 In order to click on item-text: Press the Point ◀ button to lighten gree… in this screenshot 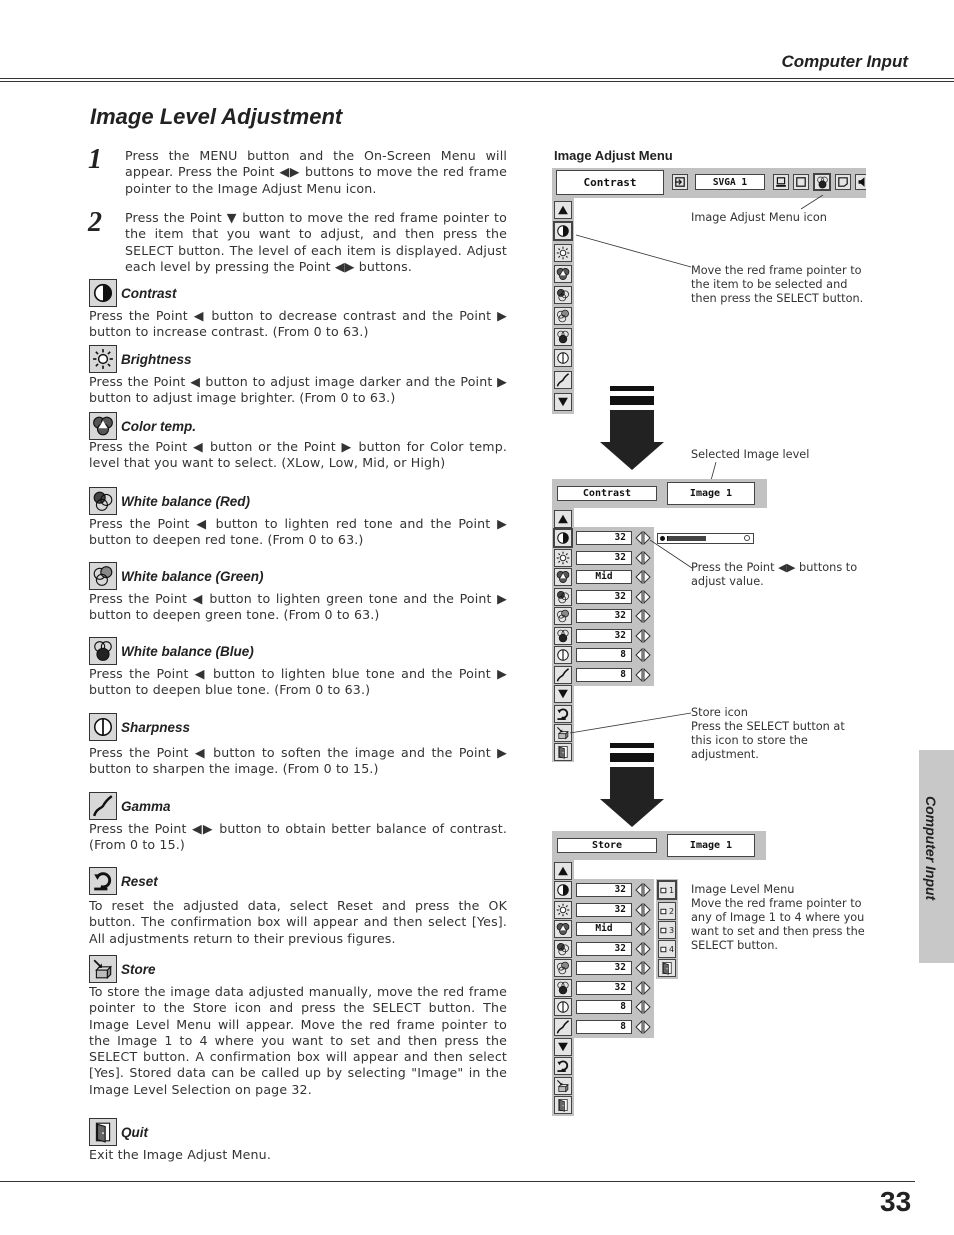, I will do `click(298, 607)`.